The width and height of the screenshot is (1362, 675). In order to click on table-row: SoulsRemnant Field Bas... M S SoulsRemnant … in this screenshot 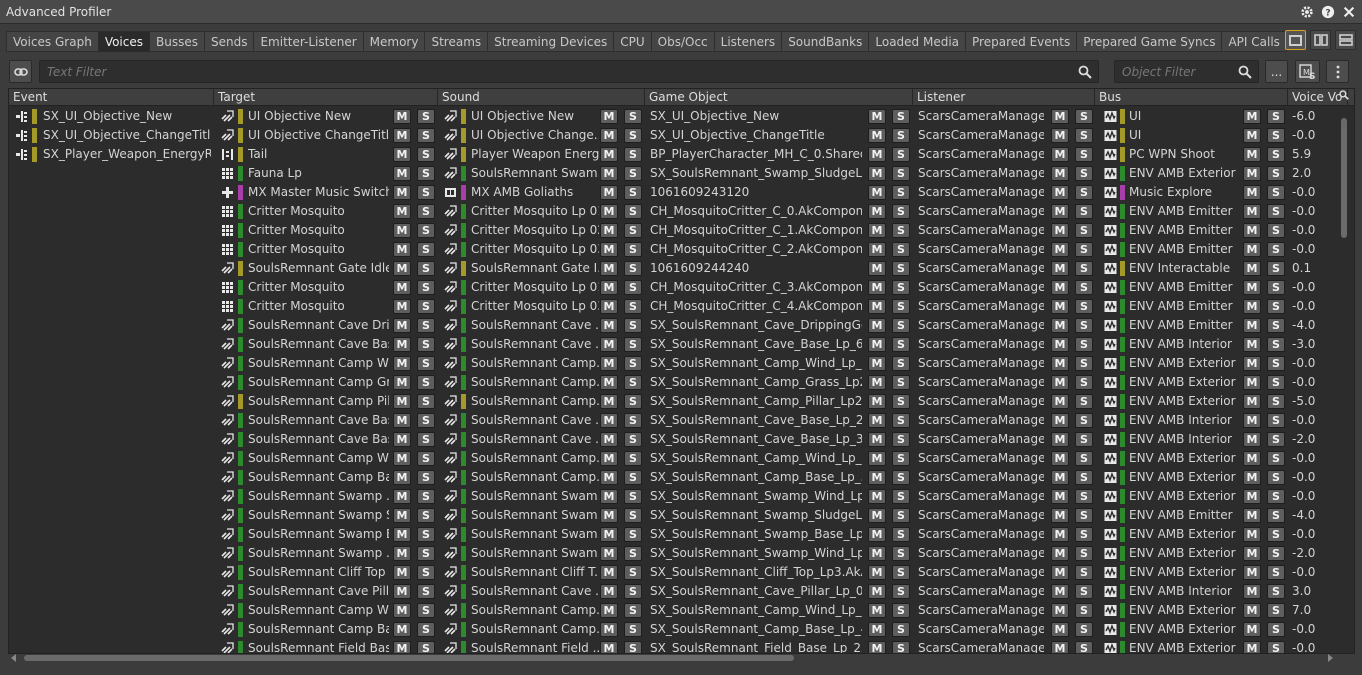, I will do `click(674, 646)`.